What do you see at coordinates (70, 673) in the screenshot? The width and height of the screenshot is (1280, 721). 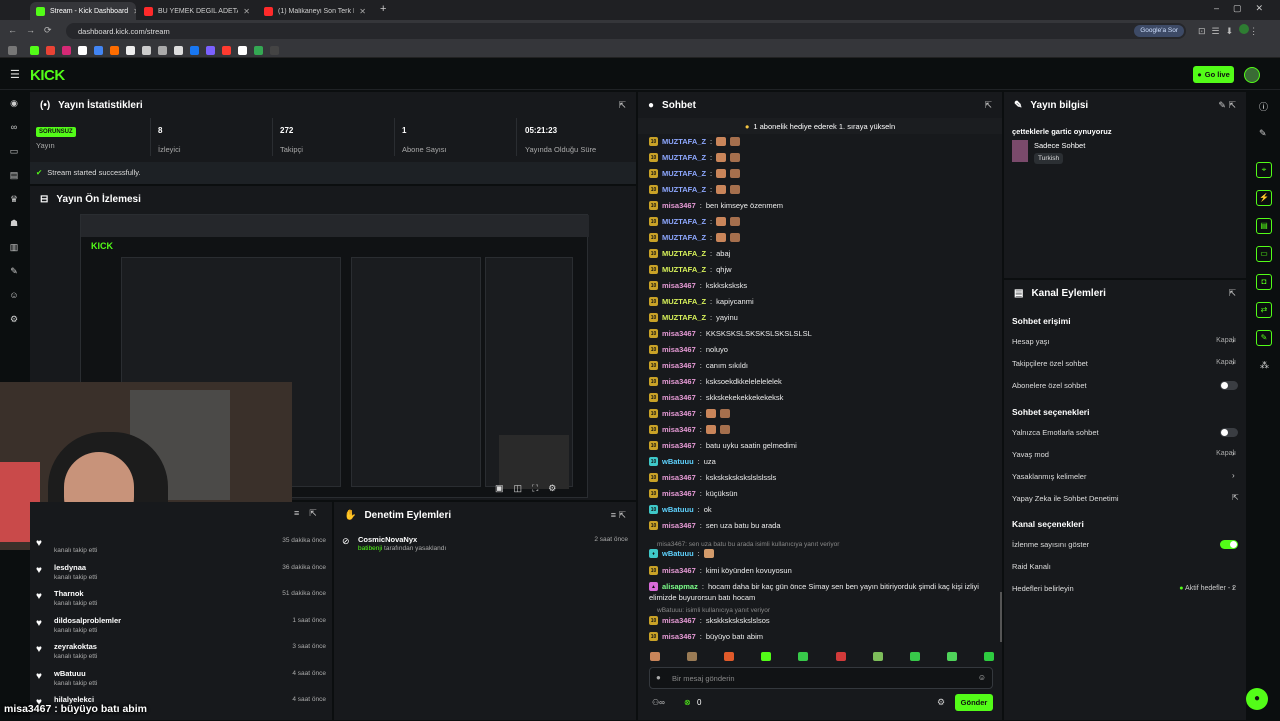 I see `follower-name: wBatuuu` at bounding box center [70, 673].